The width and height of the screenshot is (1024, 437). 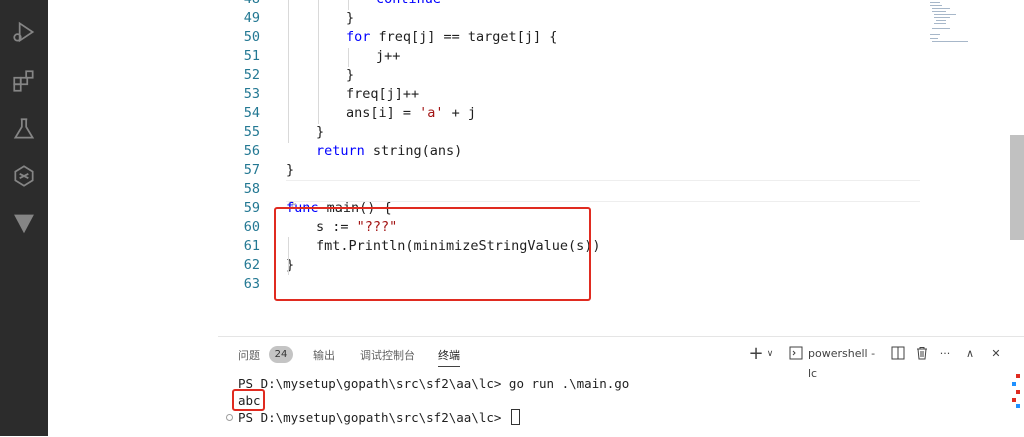 I want to click on code-line: 55}, so click(x=613, y=132).